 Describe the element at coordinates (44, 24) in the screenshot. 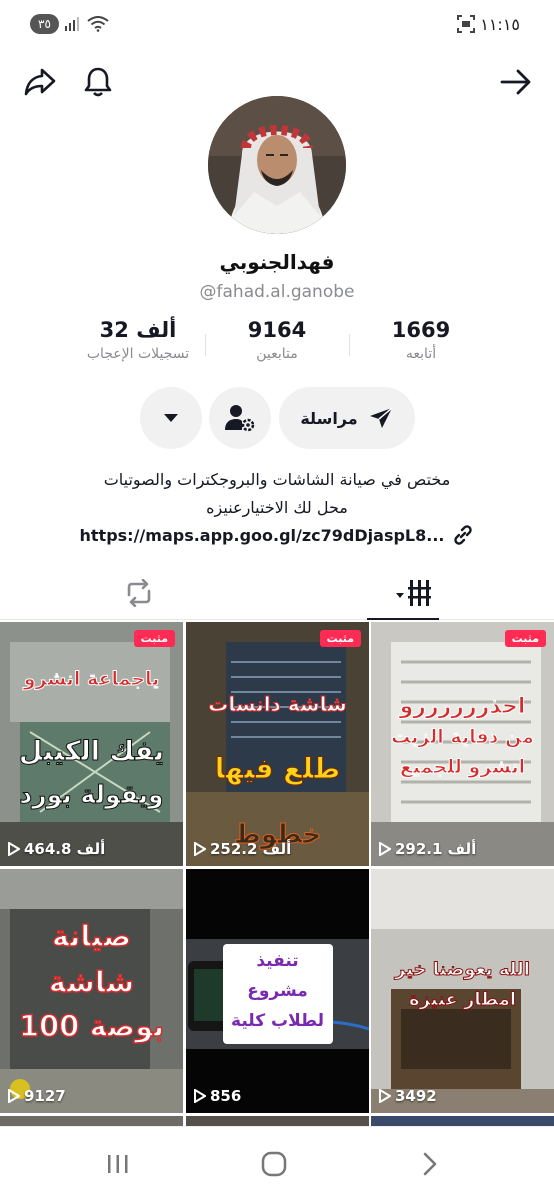

I see `battery-indicator: ٣٥` at that location.